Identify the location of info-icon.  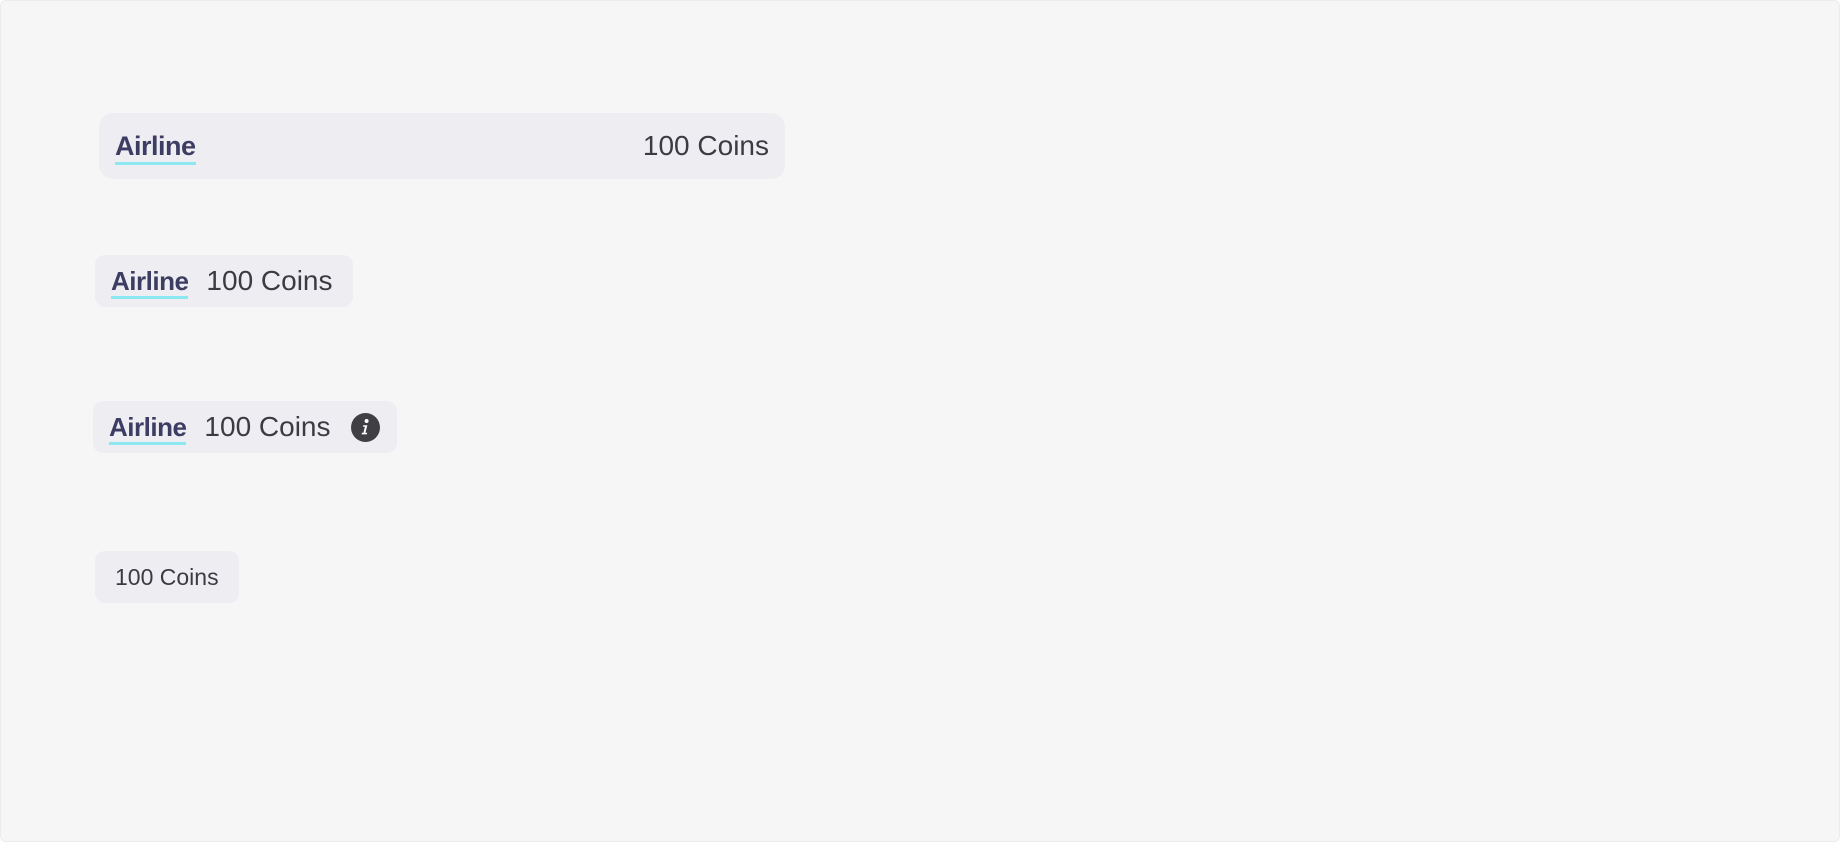
(365, 427).